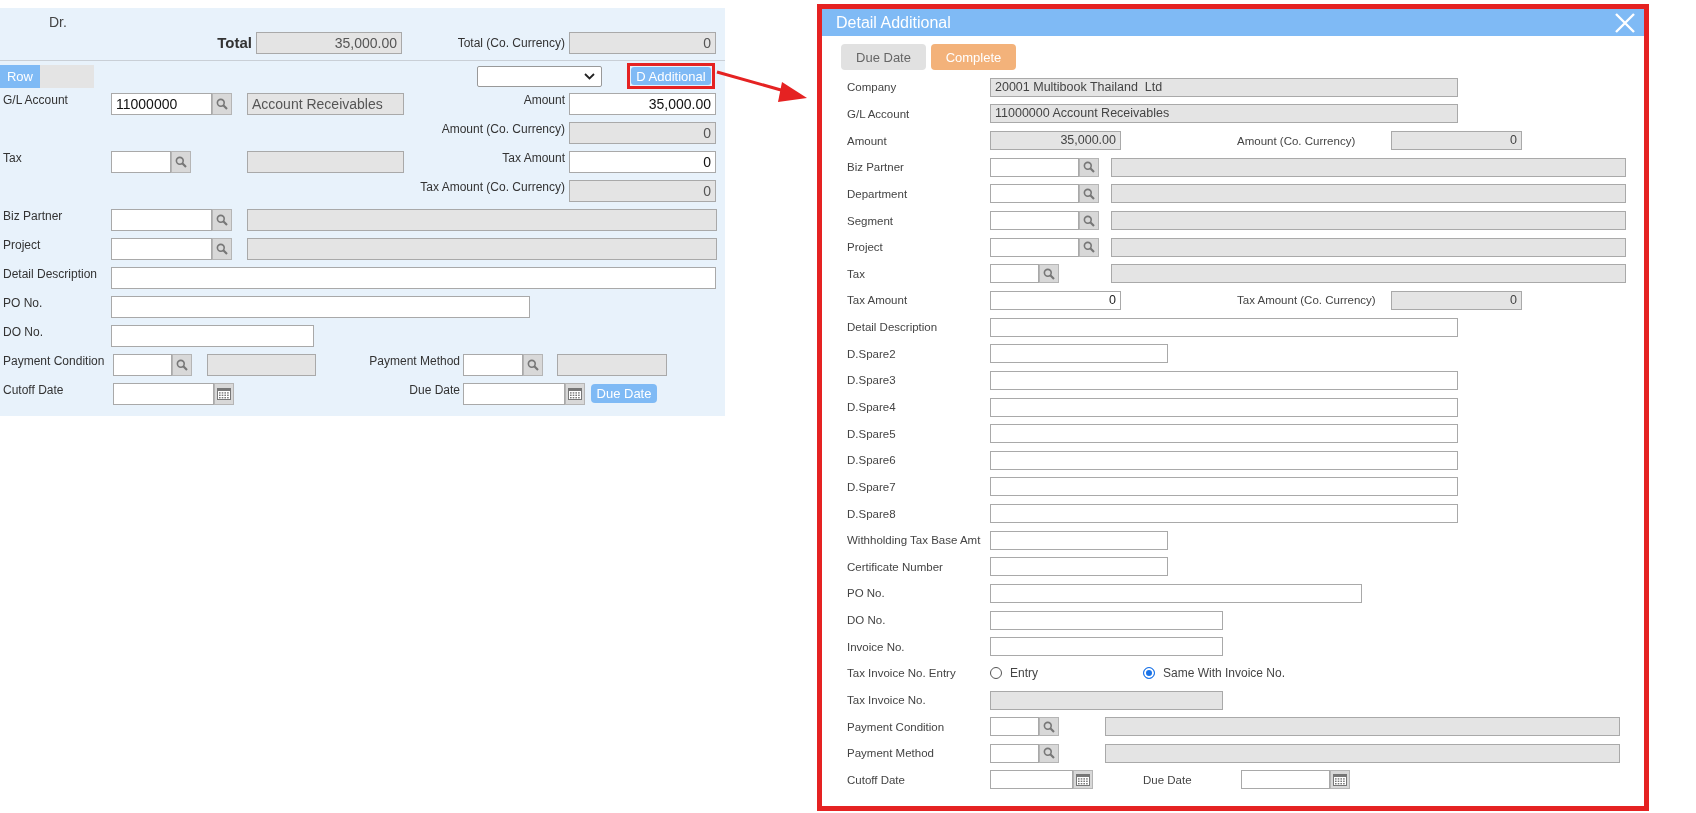  What do you see at coordinates (878, 193) in the screenshot?
I see `field-label: Department` at bounding box center [878, 193].